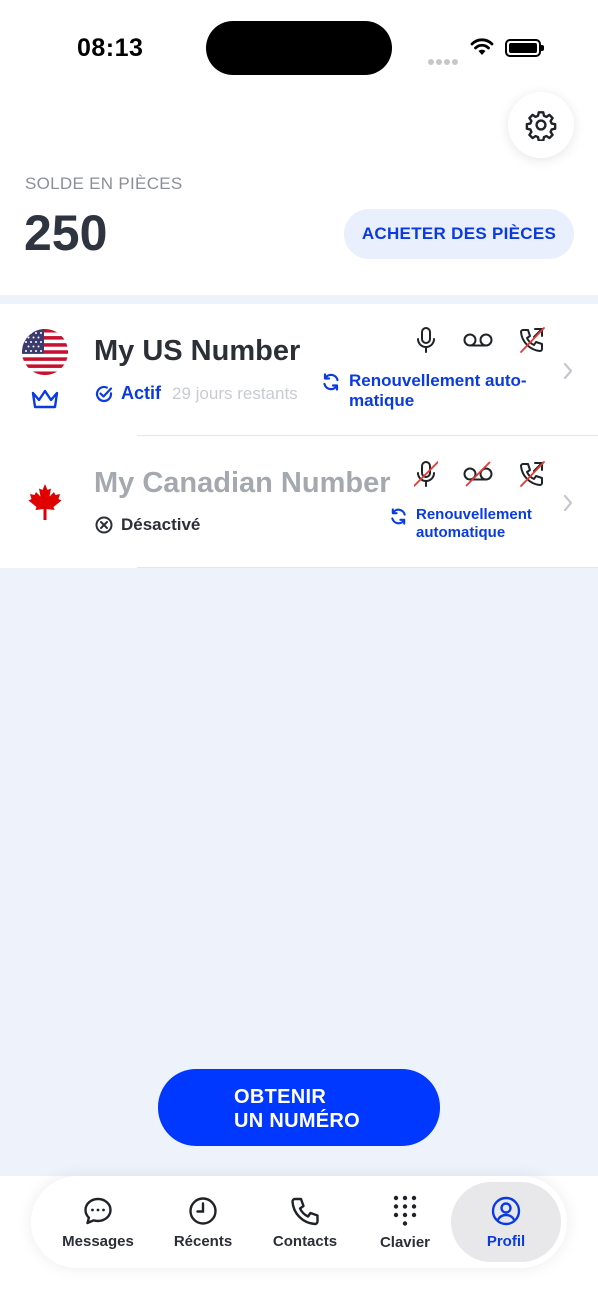  What do you see at coordinates (524, 48) in the screenshot?
I see `battery-icon` at bounding box center [524, 48].